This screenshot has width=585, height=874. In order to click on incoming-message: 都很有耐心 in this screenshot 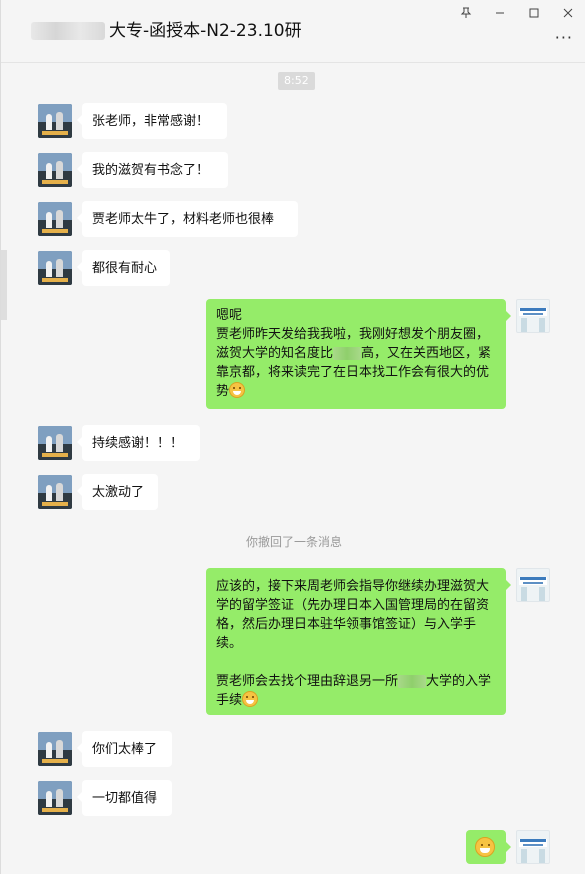, I will do `click(123, 268)`.